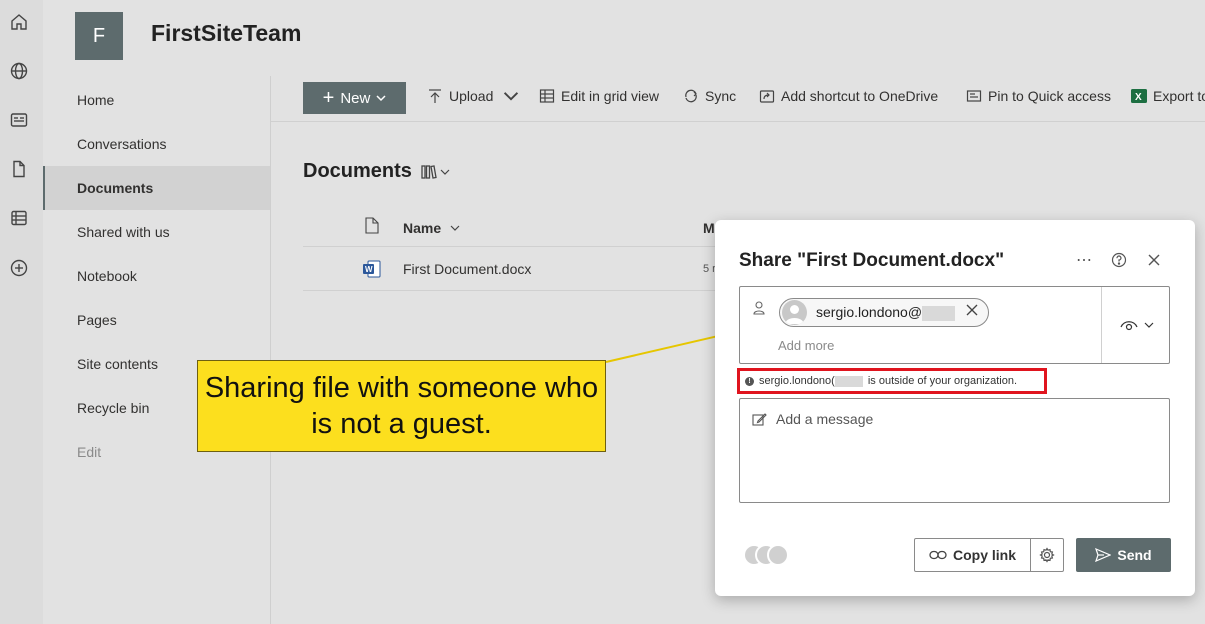 Image resolution: width=1205 pixels, height=624 pixels. What do you see at coordinates (759, 308) in the screenshot?
I see `person-icon` at bounding box center [759, 308].